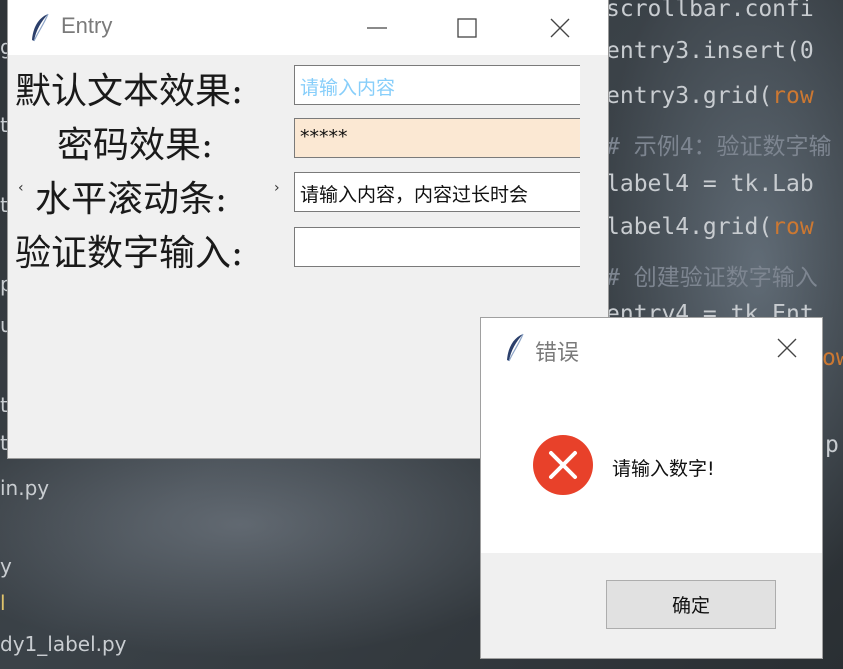 The image size is (843, 669). I want to click on scroll-right-arrow-icon: ›, so click(277, 188).